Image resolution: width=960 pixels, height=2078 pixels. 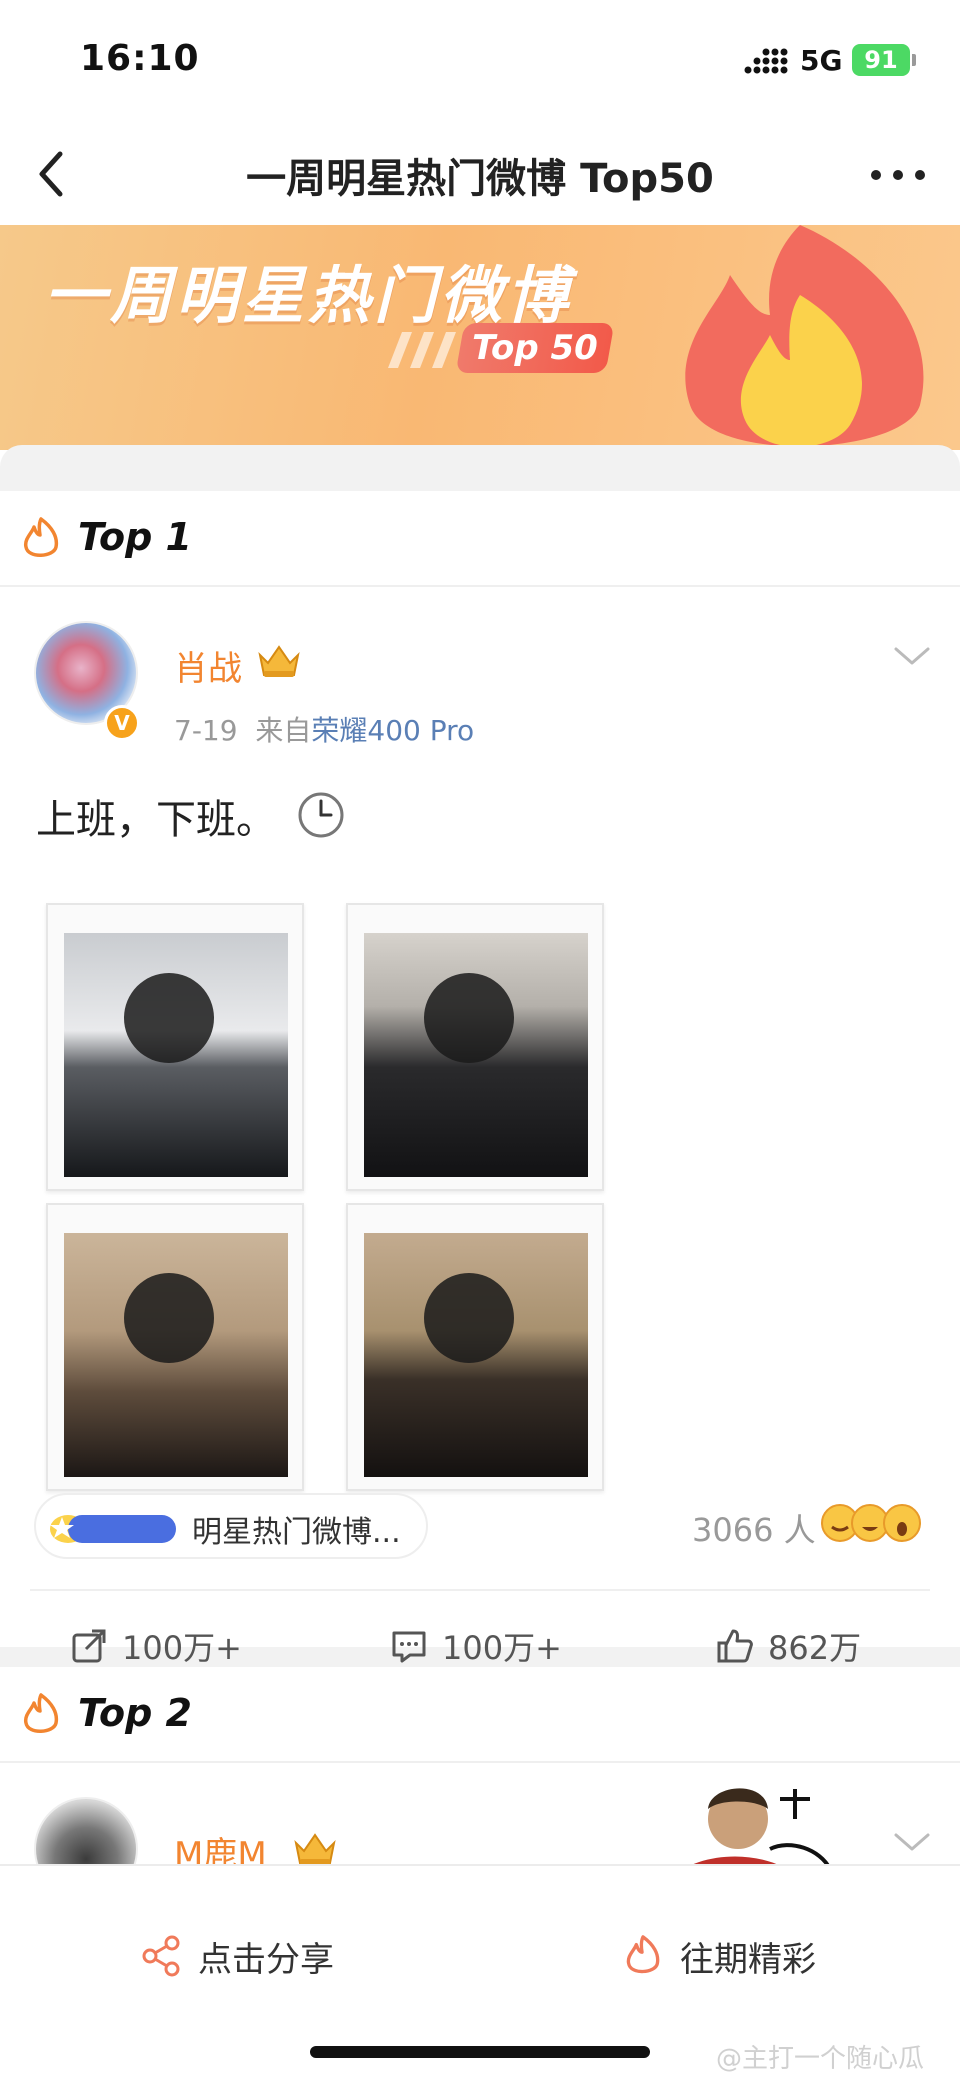 What do you see at coordinates (754, 1530) in the screenshot?
I see `people-count: 3066 人` at bounding box center [754, 1530].